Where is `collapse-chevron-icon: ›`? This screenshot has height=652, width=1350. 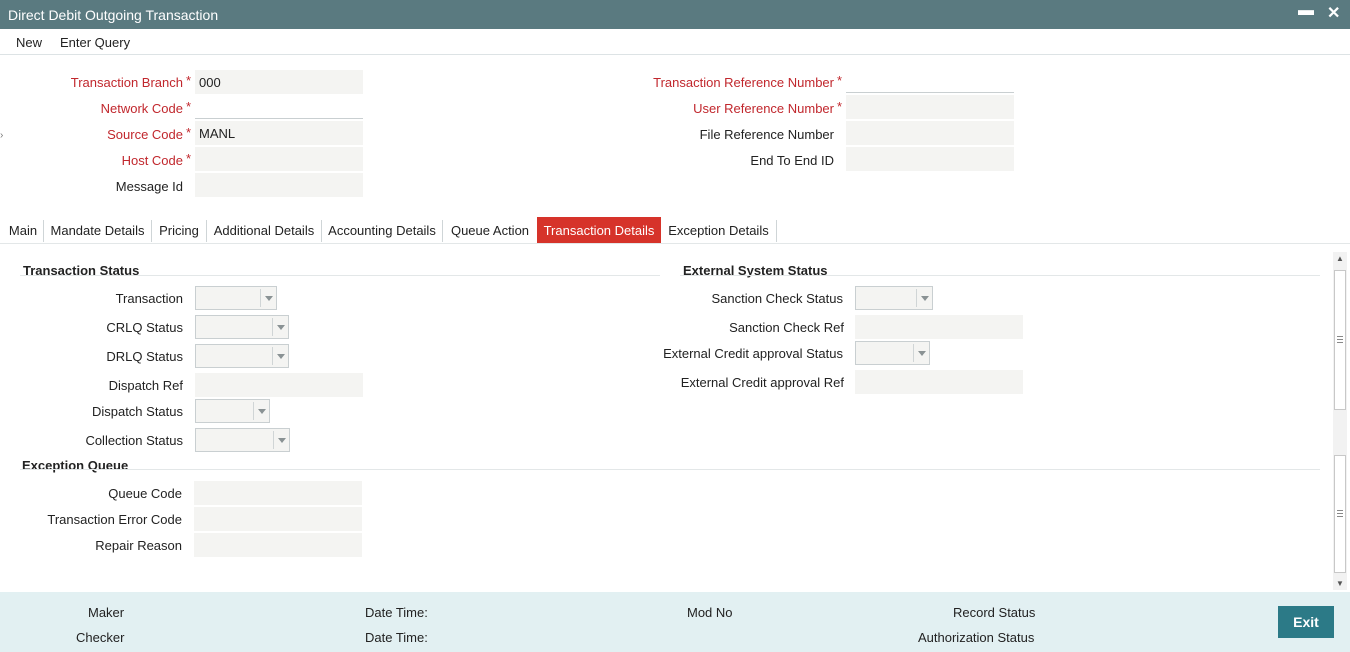
collapse-chevron-icon: › is located at coordinates (1, 135).